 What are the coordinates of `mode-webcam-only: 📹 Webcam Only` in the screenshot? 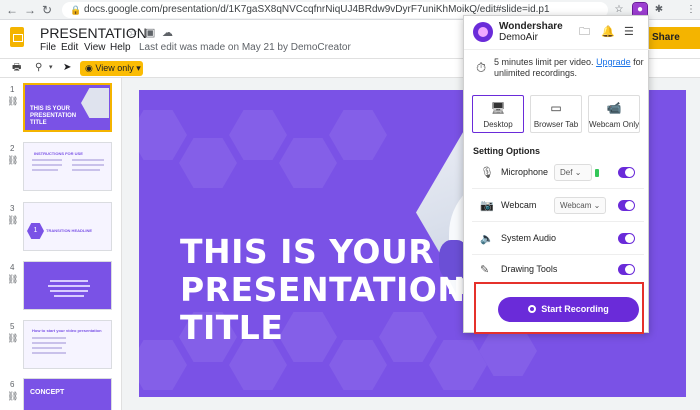 It's located at (614, 114).